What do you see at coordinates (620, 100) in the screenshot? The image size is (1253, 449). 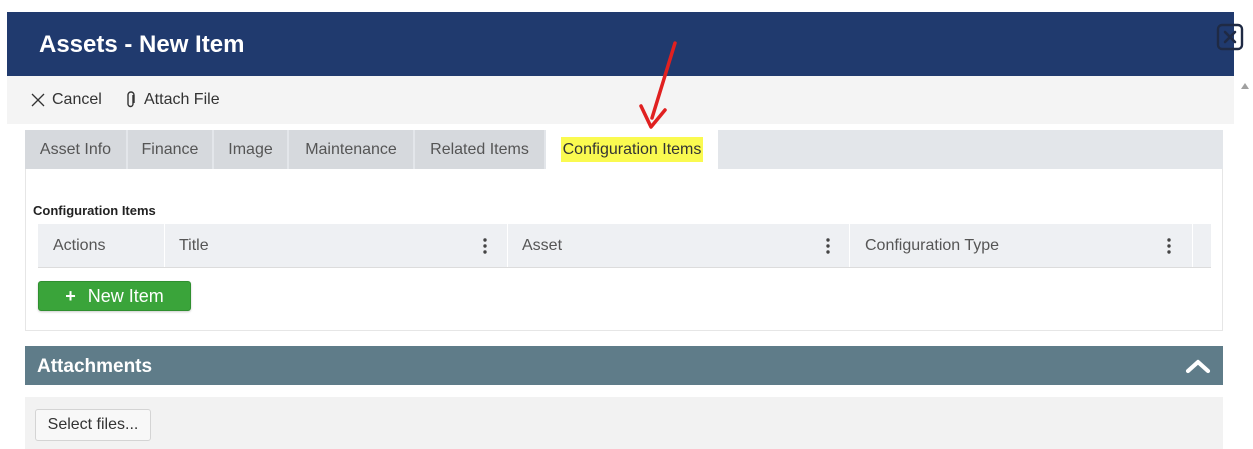 I see `toolbar: Cancel Attach File` at bounding box center [620, 100].